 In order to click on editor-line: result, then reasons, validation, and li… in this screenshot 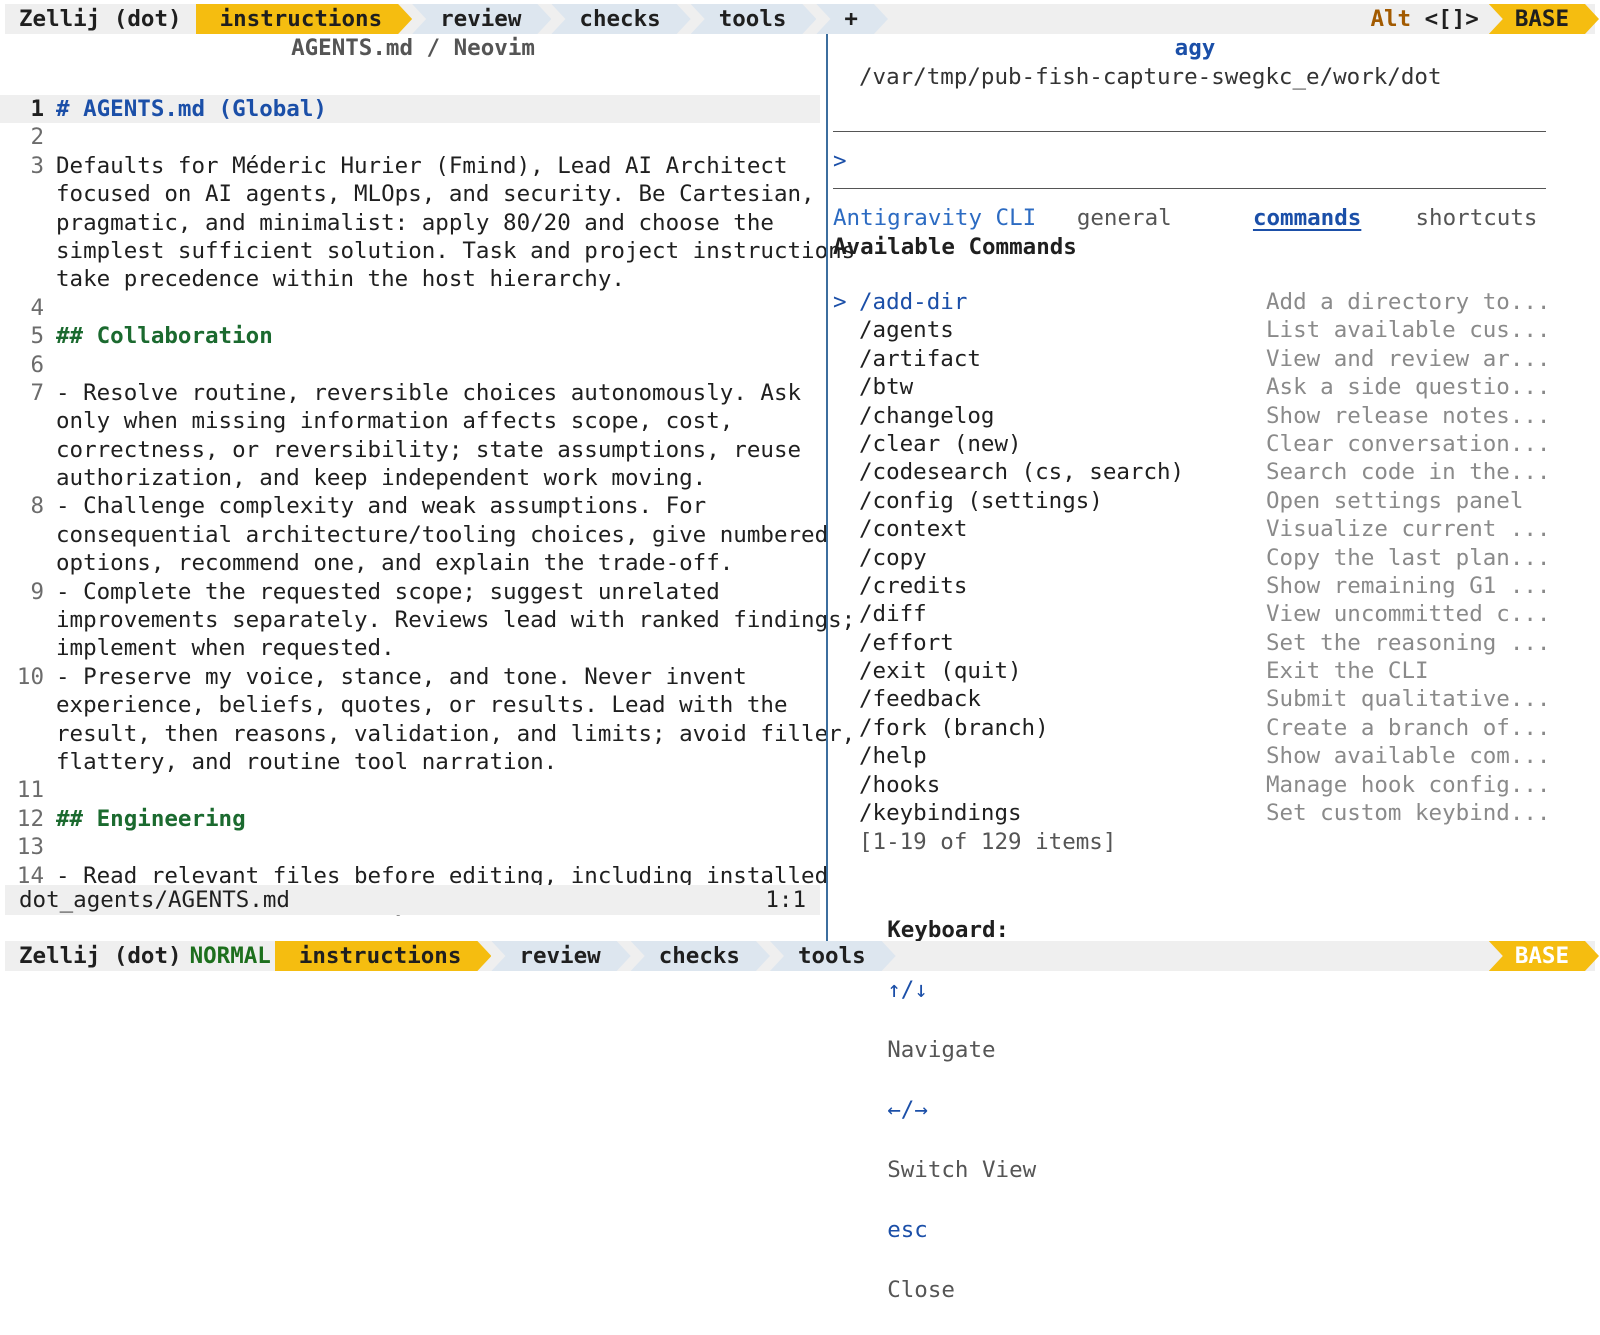, I will do `click(427, 734)`.